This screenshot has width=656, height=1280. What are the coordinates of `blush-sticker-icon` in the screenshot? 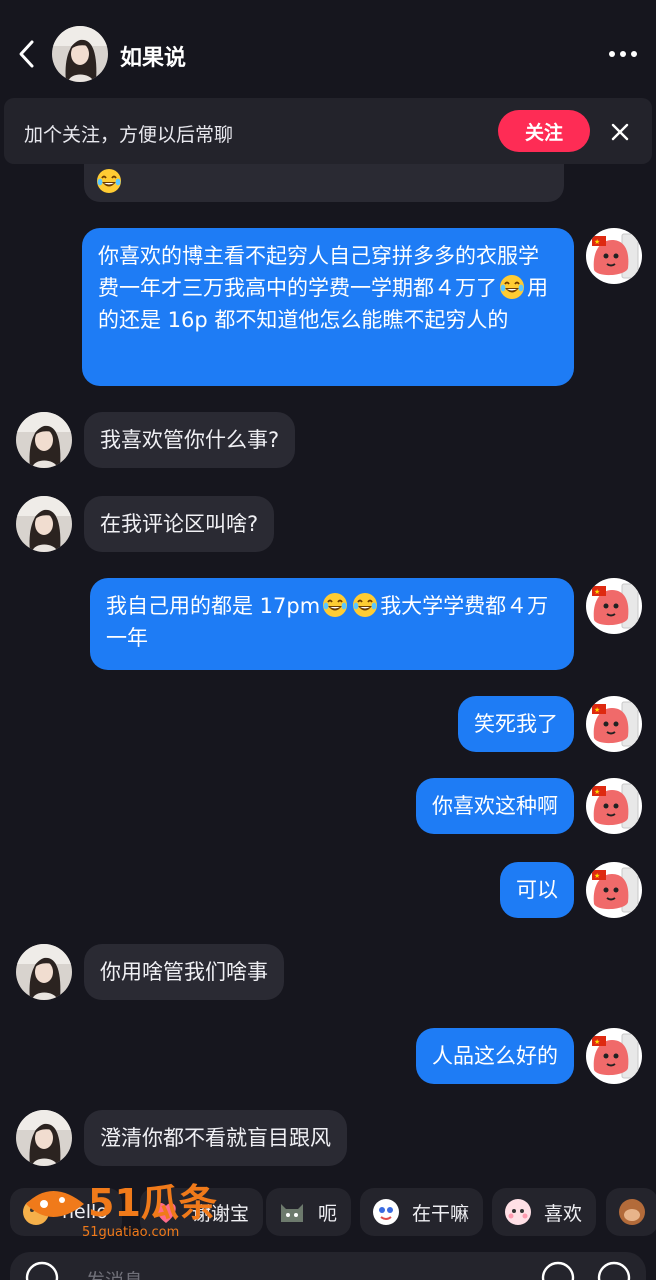 It's located at (518, 1212).